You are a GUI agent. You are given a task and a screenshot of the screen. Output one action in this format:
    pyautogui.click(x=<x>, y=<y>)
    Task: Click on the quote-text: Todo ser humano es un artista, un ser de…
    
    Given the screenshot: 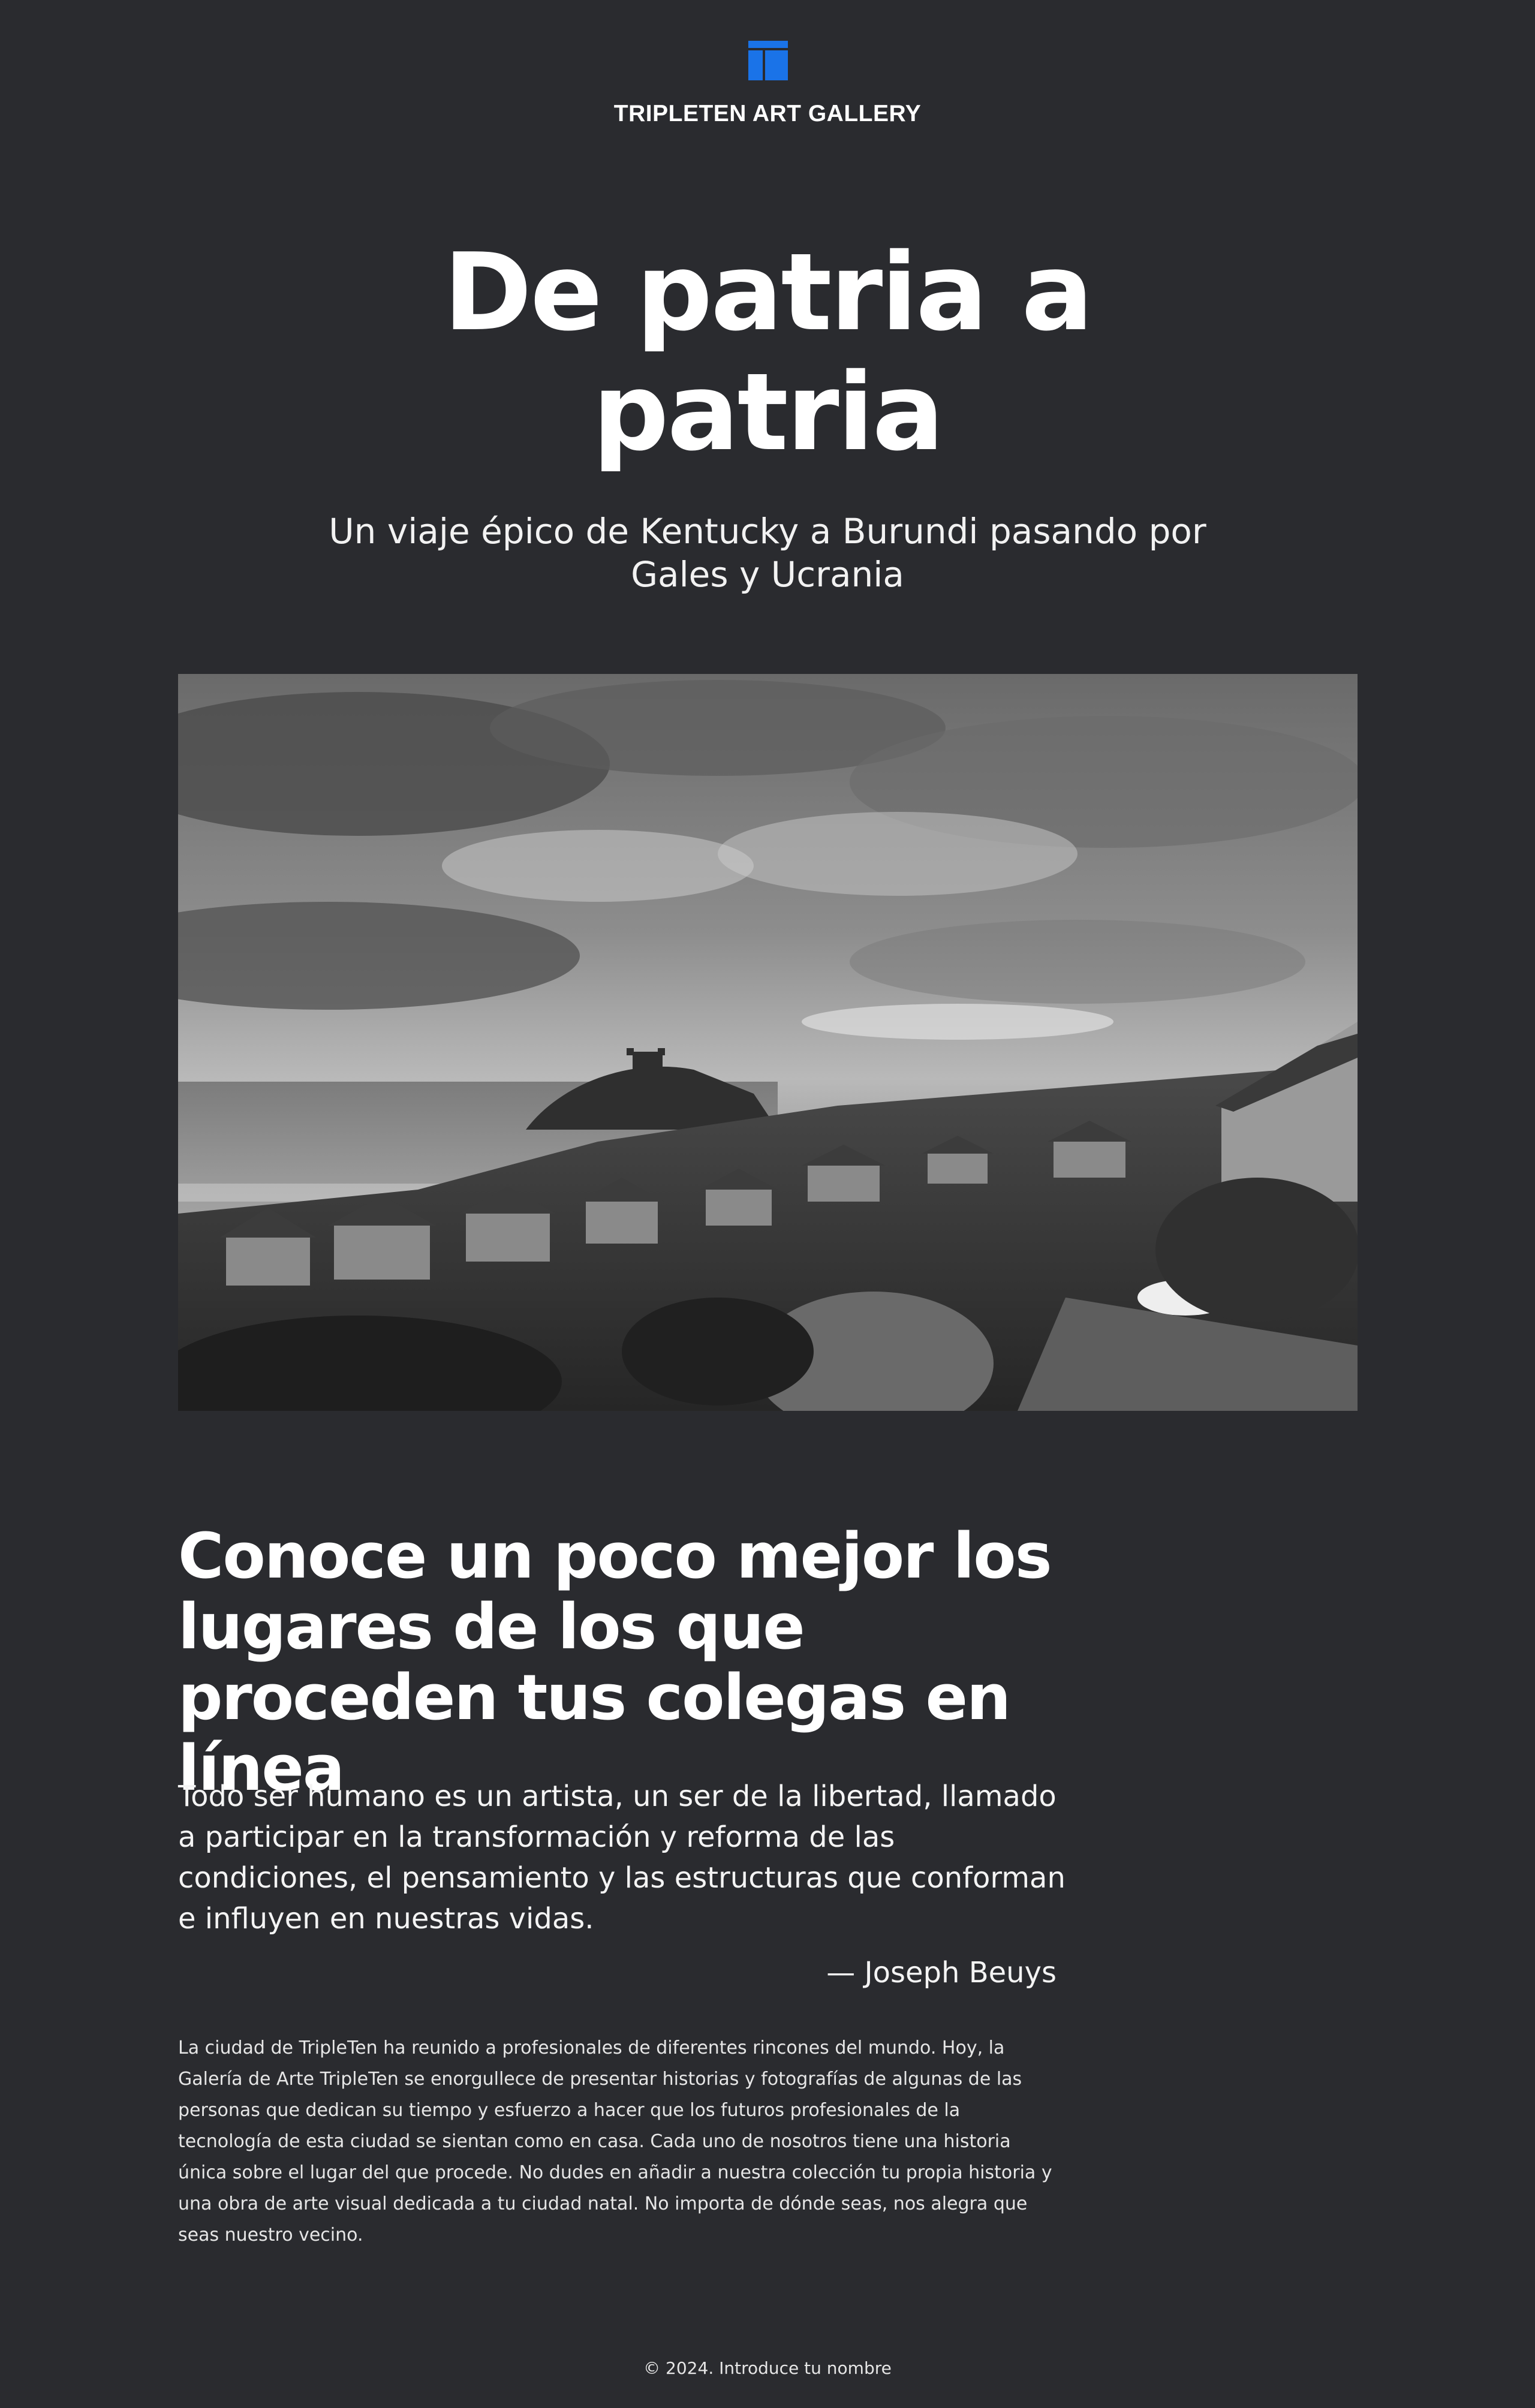 What is the action you would take?
    pyautogui.click(x=622, y=1858)
    